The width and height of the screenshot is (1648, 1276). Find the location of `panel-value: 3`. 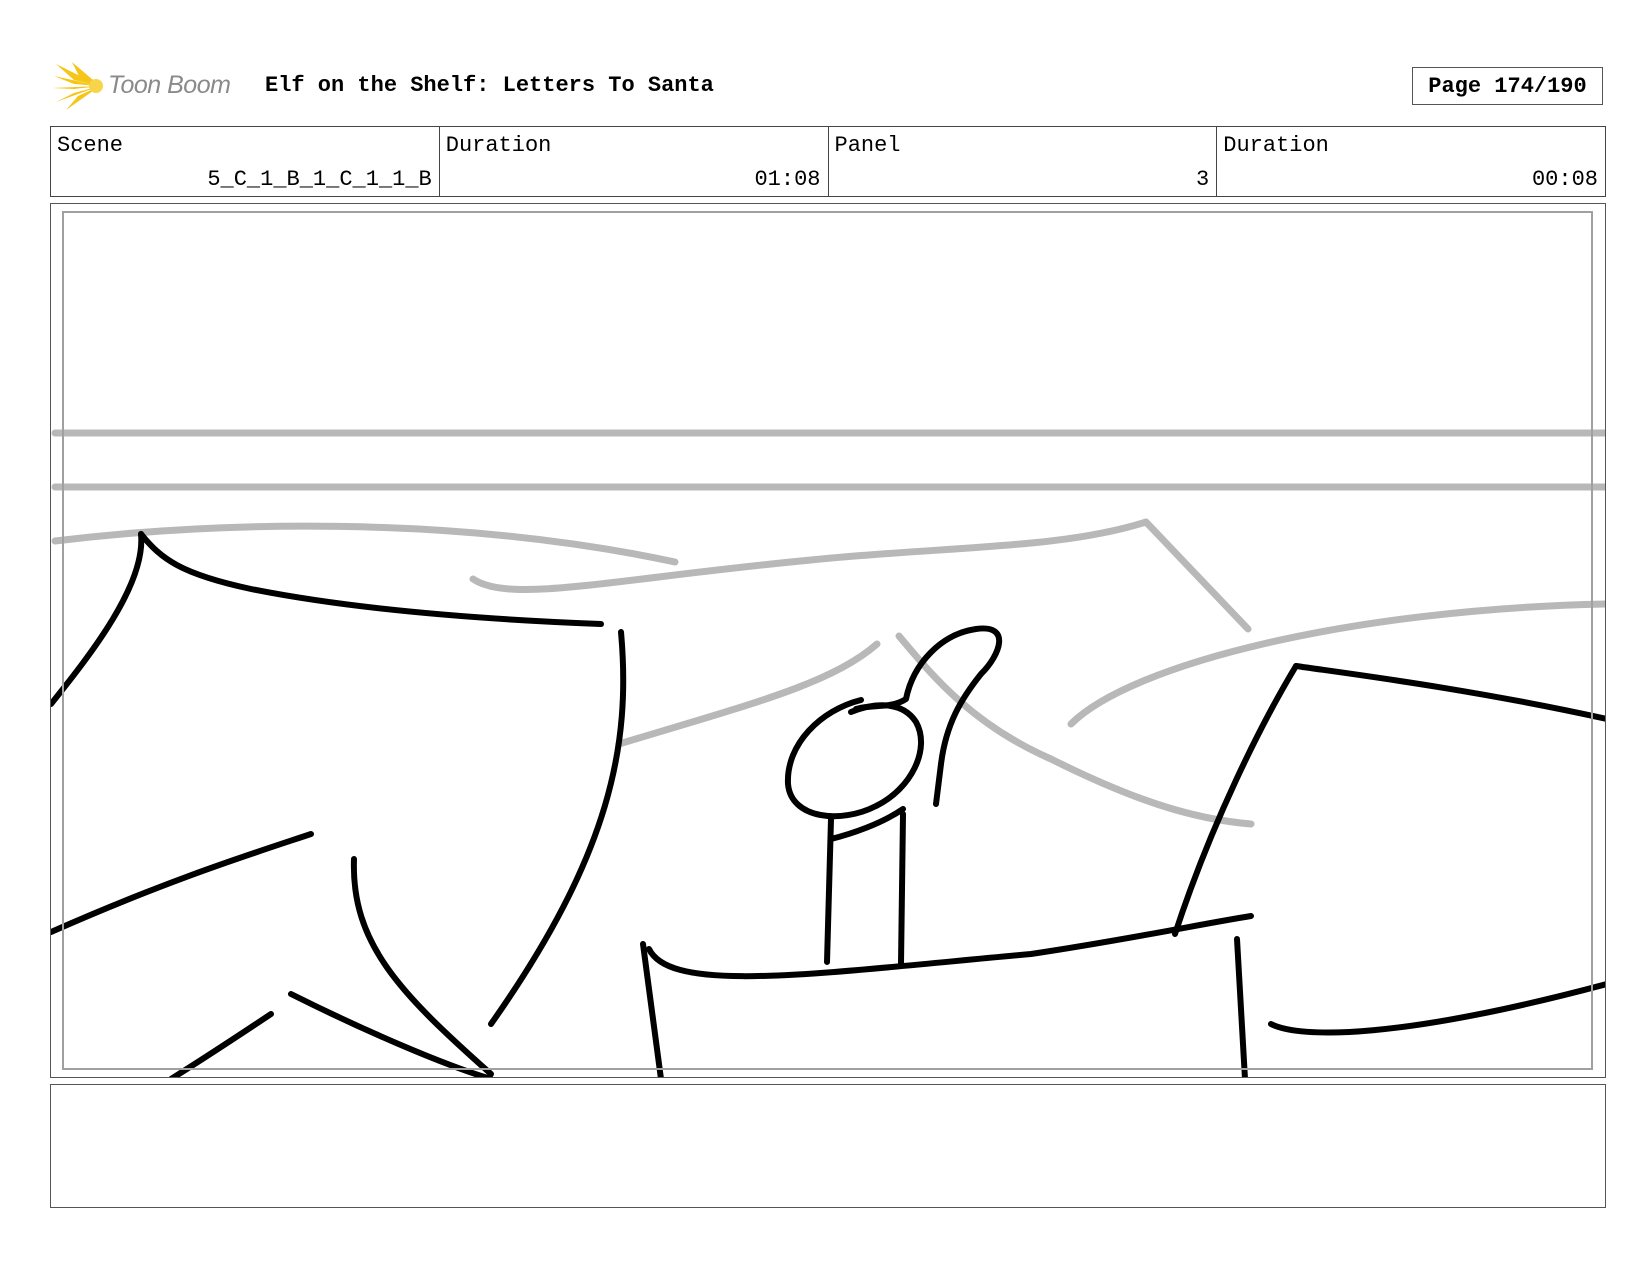

panel-value: 3 is located at coordinates (1203, 179).